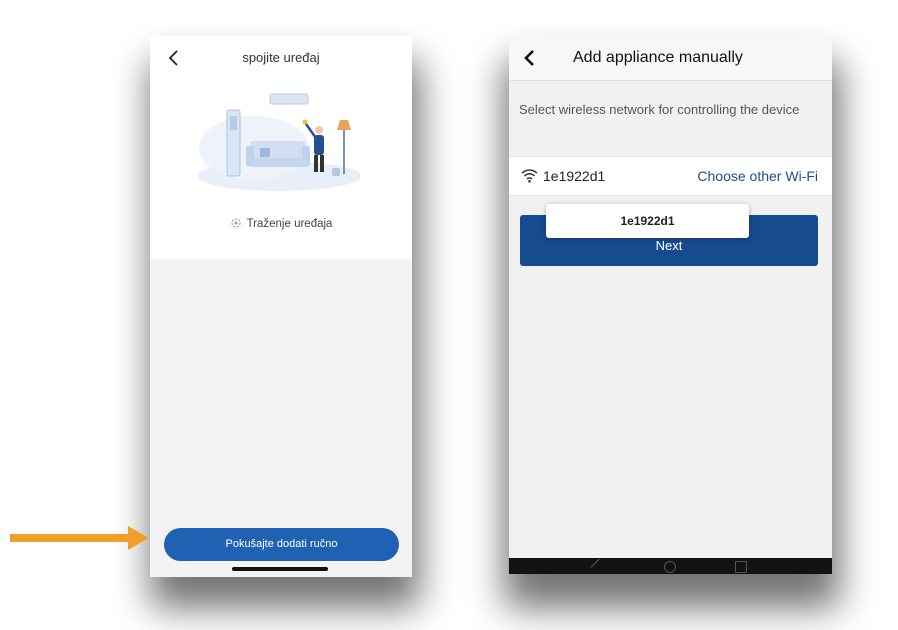 This screenshot has width=898, height=630. I want to click on connect-device-panel: spojite uređaj Traženje uređaja, so click(281, 147).